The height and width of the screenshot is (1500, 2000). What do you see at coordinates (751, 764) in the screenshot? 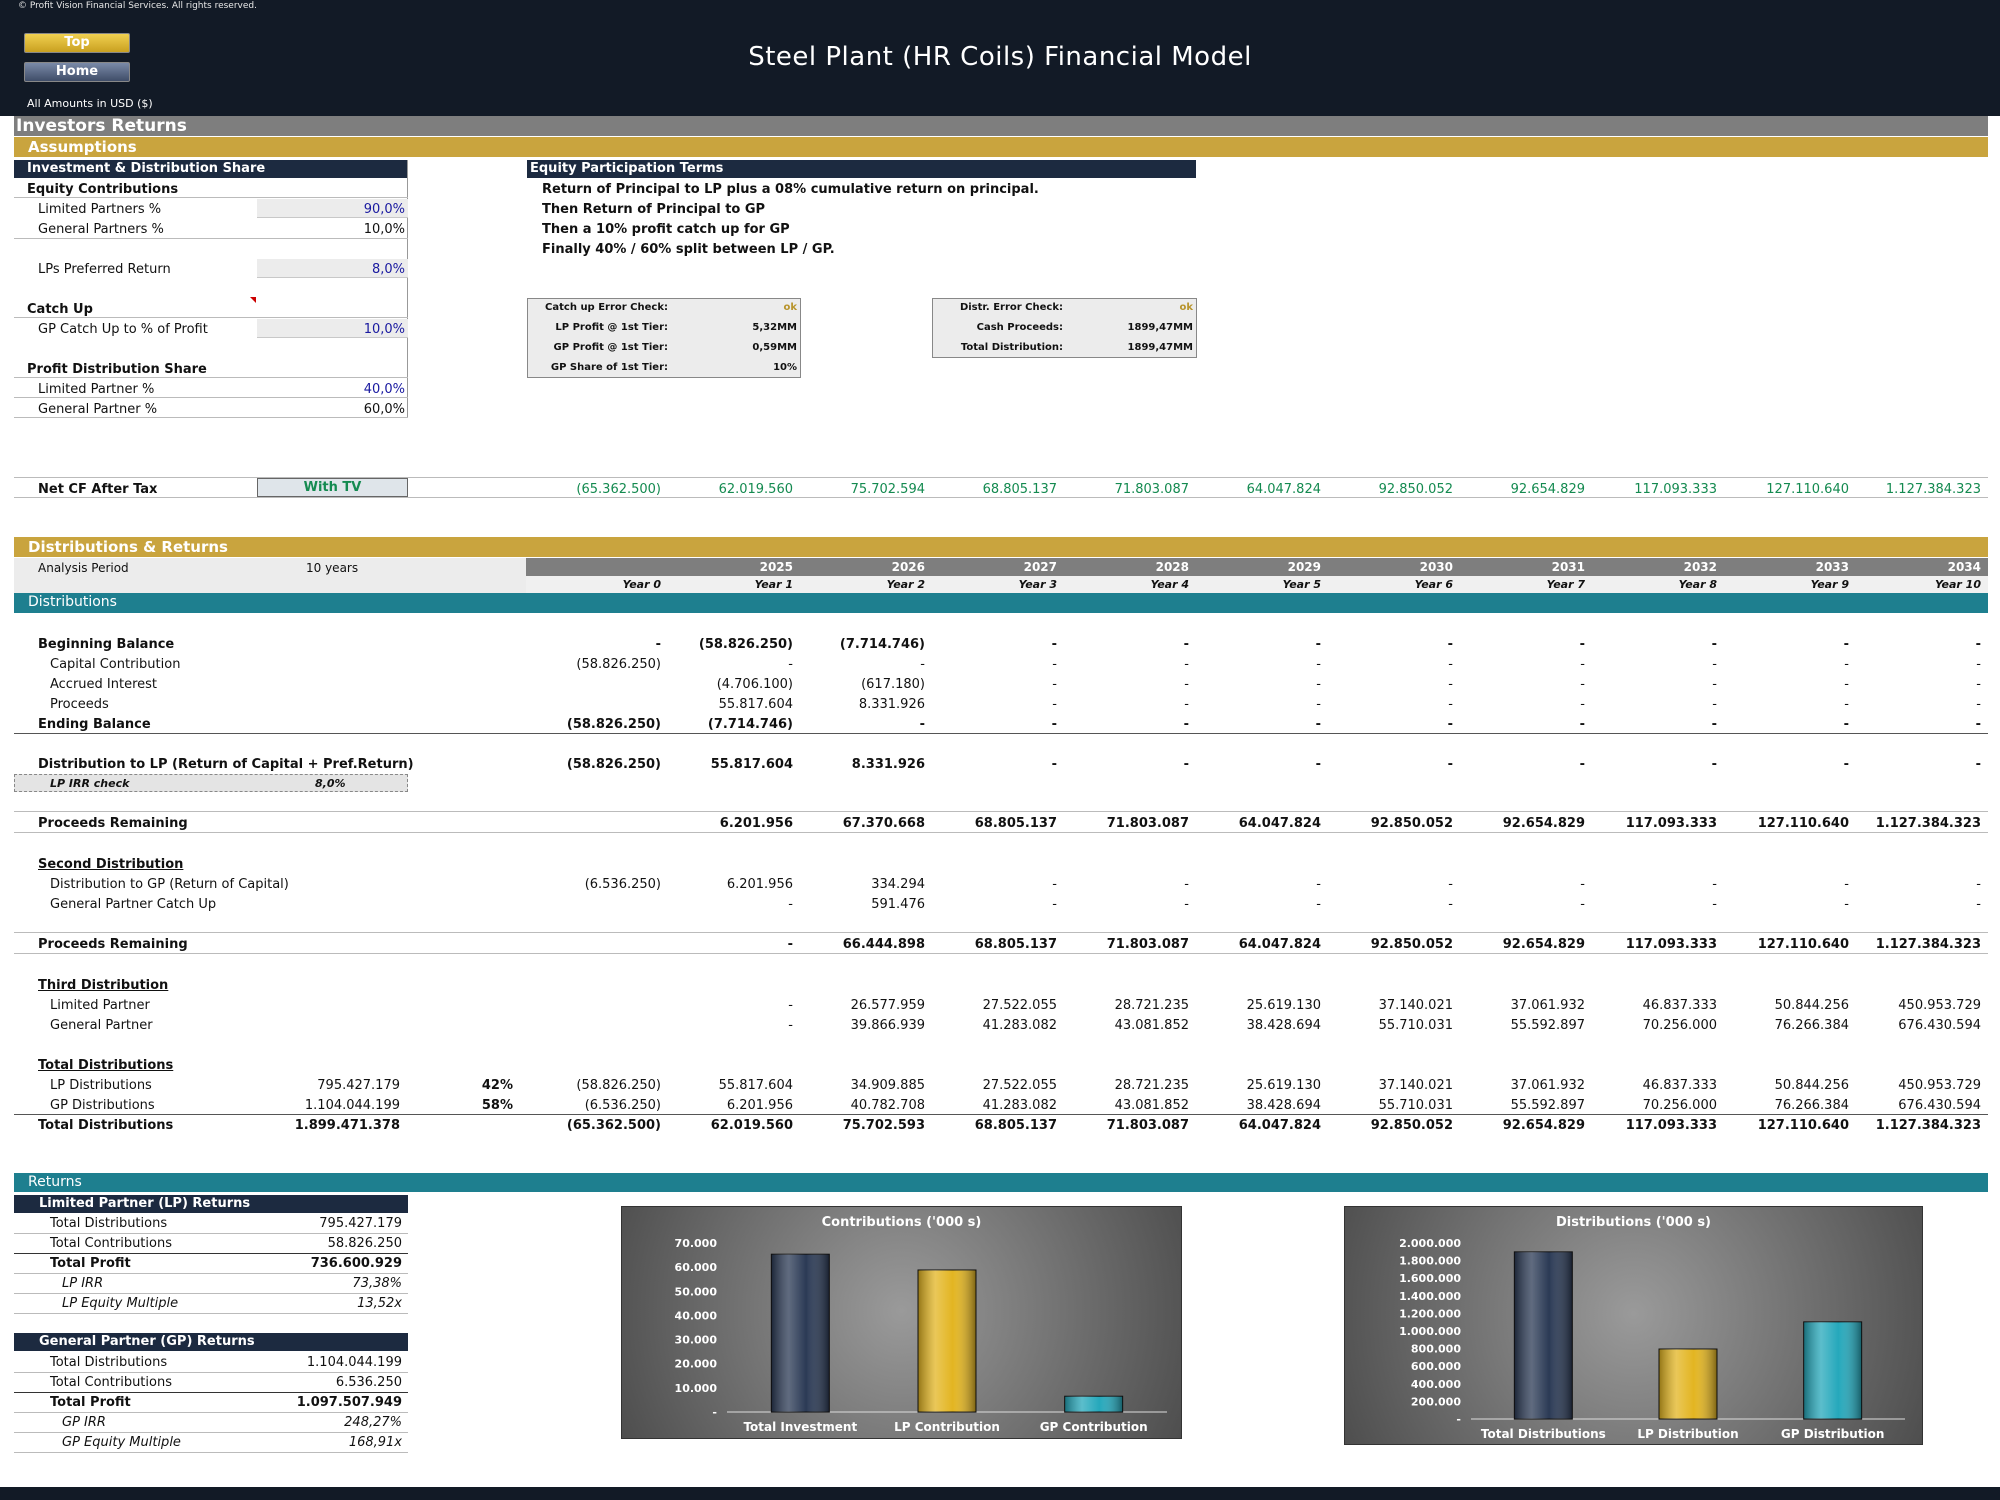
I see `row-cell: 55.817.604` at bounding box center [751, 764].